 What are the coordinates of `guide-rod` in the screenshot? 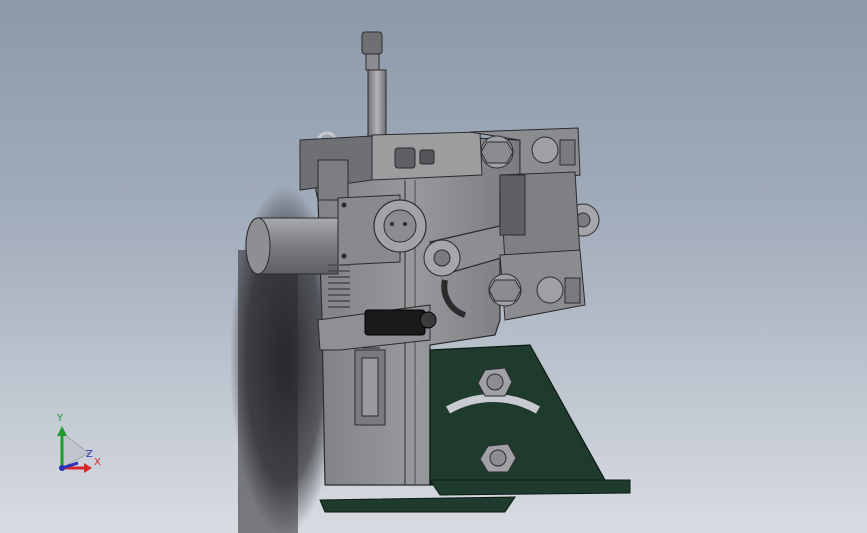 It's located at (374, 86).